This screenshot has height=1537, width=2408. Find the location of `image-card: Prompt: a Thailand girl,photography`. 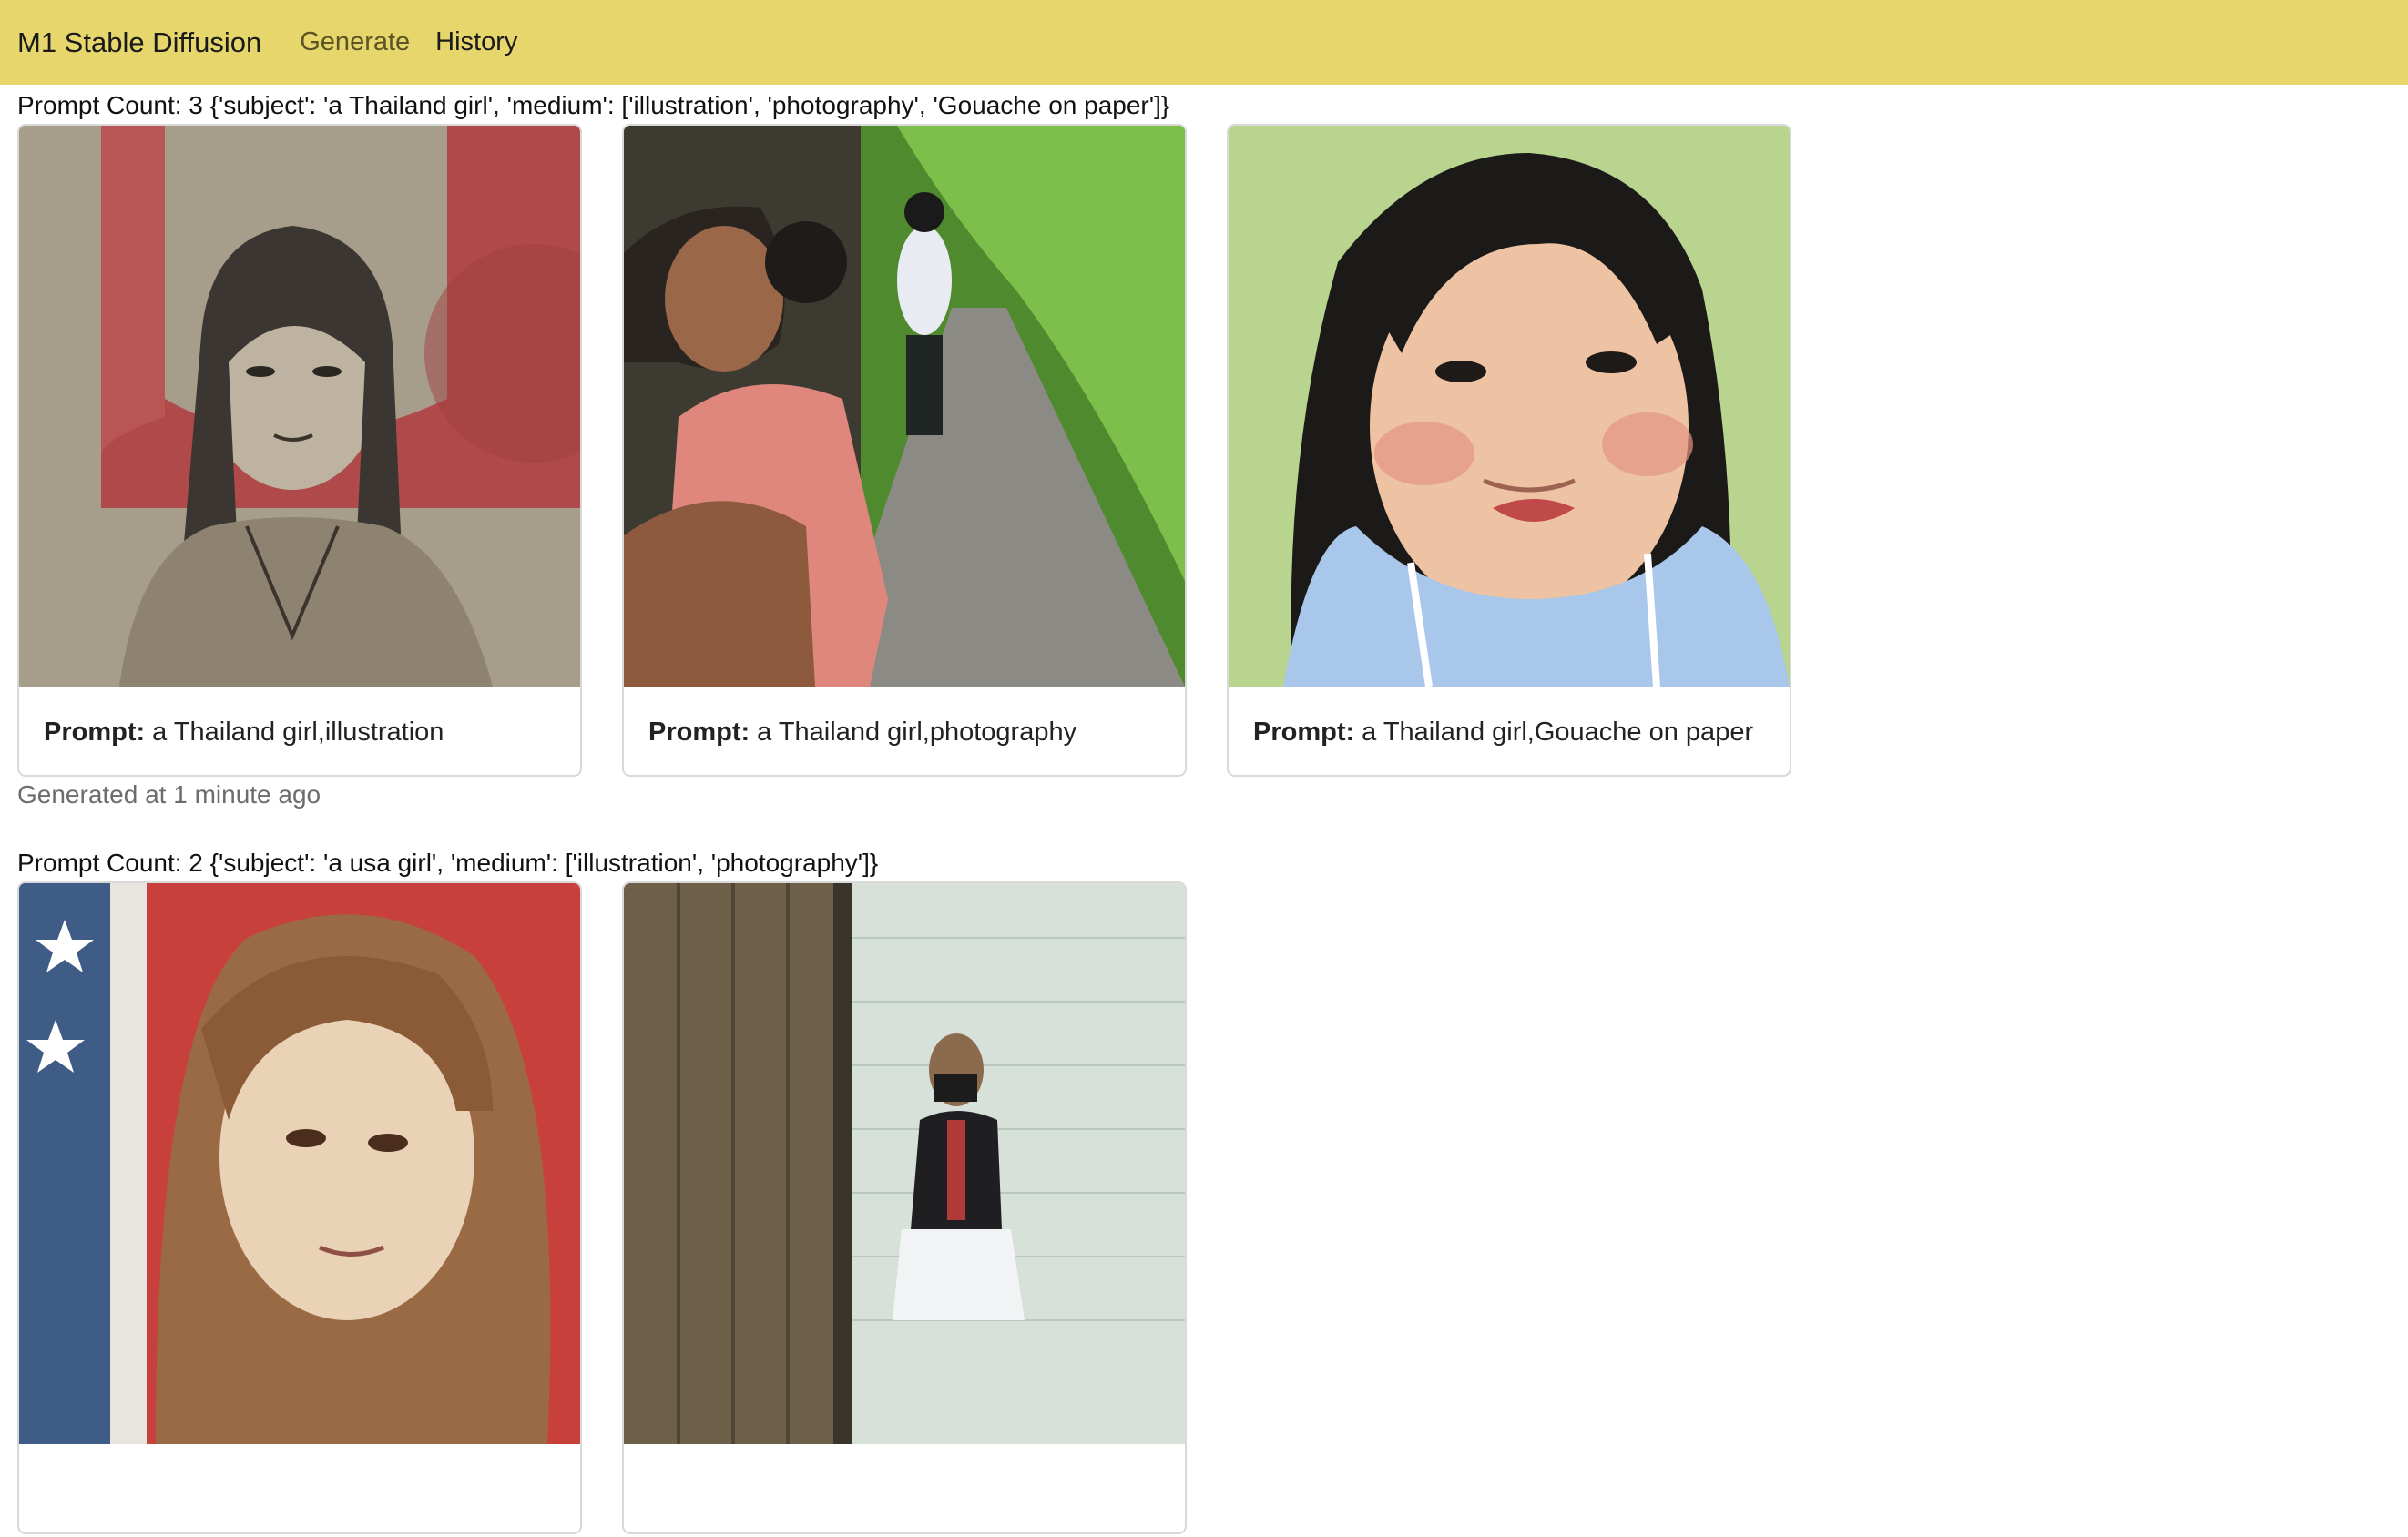

image-card: Prompt: a Thailand girl,photography is located at coordinates (904, 451).